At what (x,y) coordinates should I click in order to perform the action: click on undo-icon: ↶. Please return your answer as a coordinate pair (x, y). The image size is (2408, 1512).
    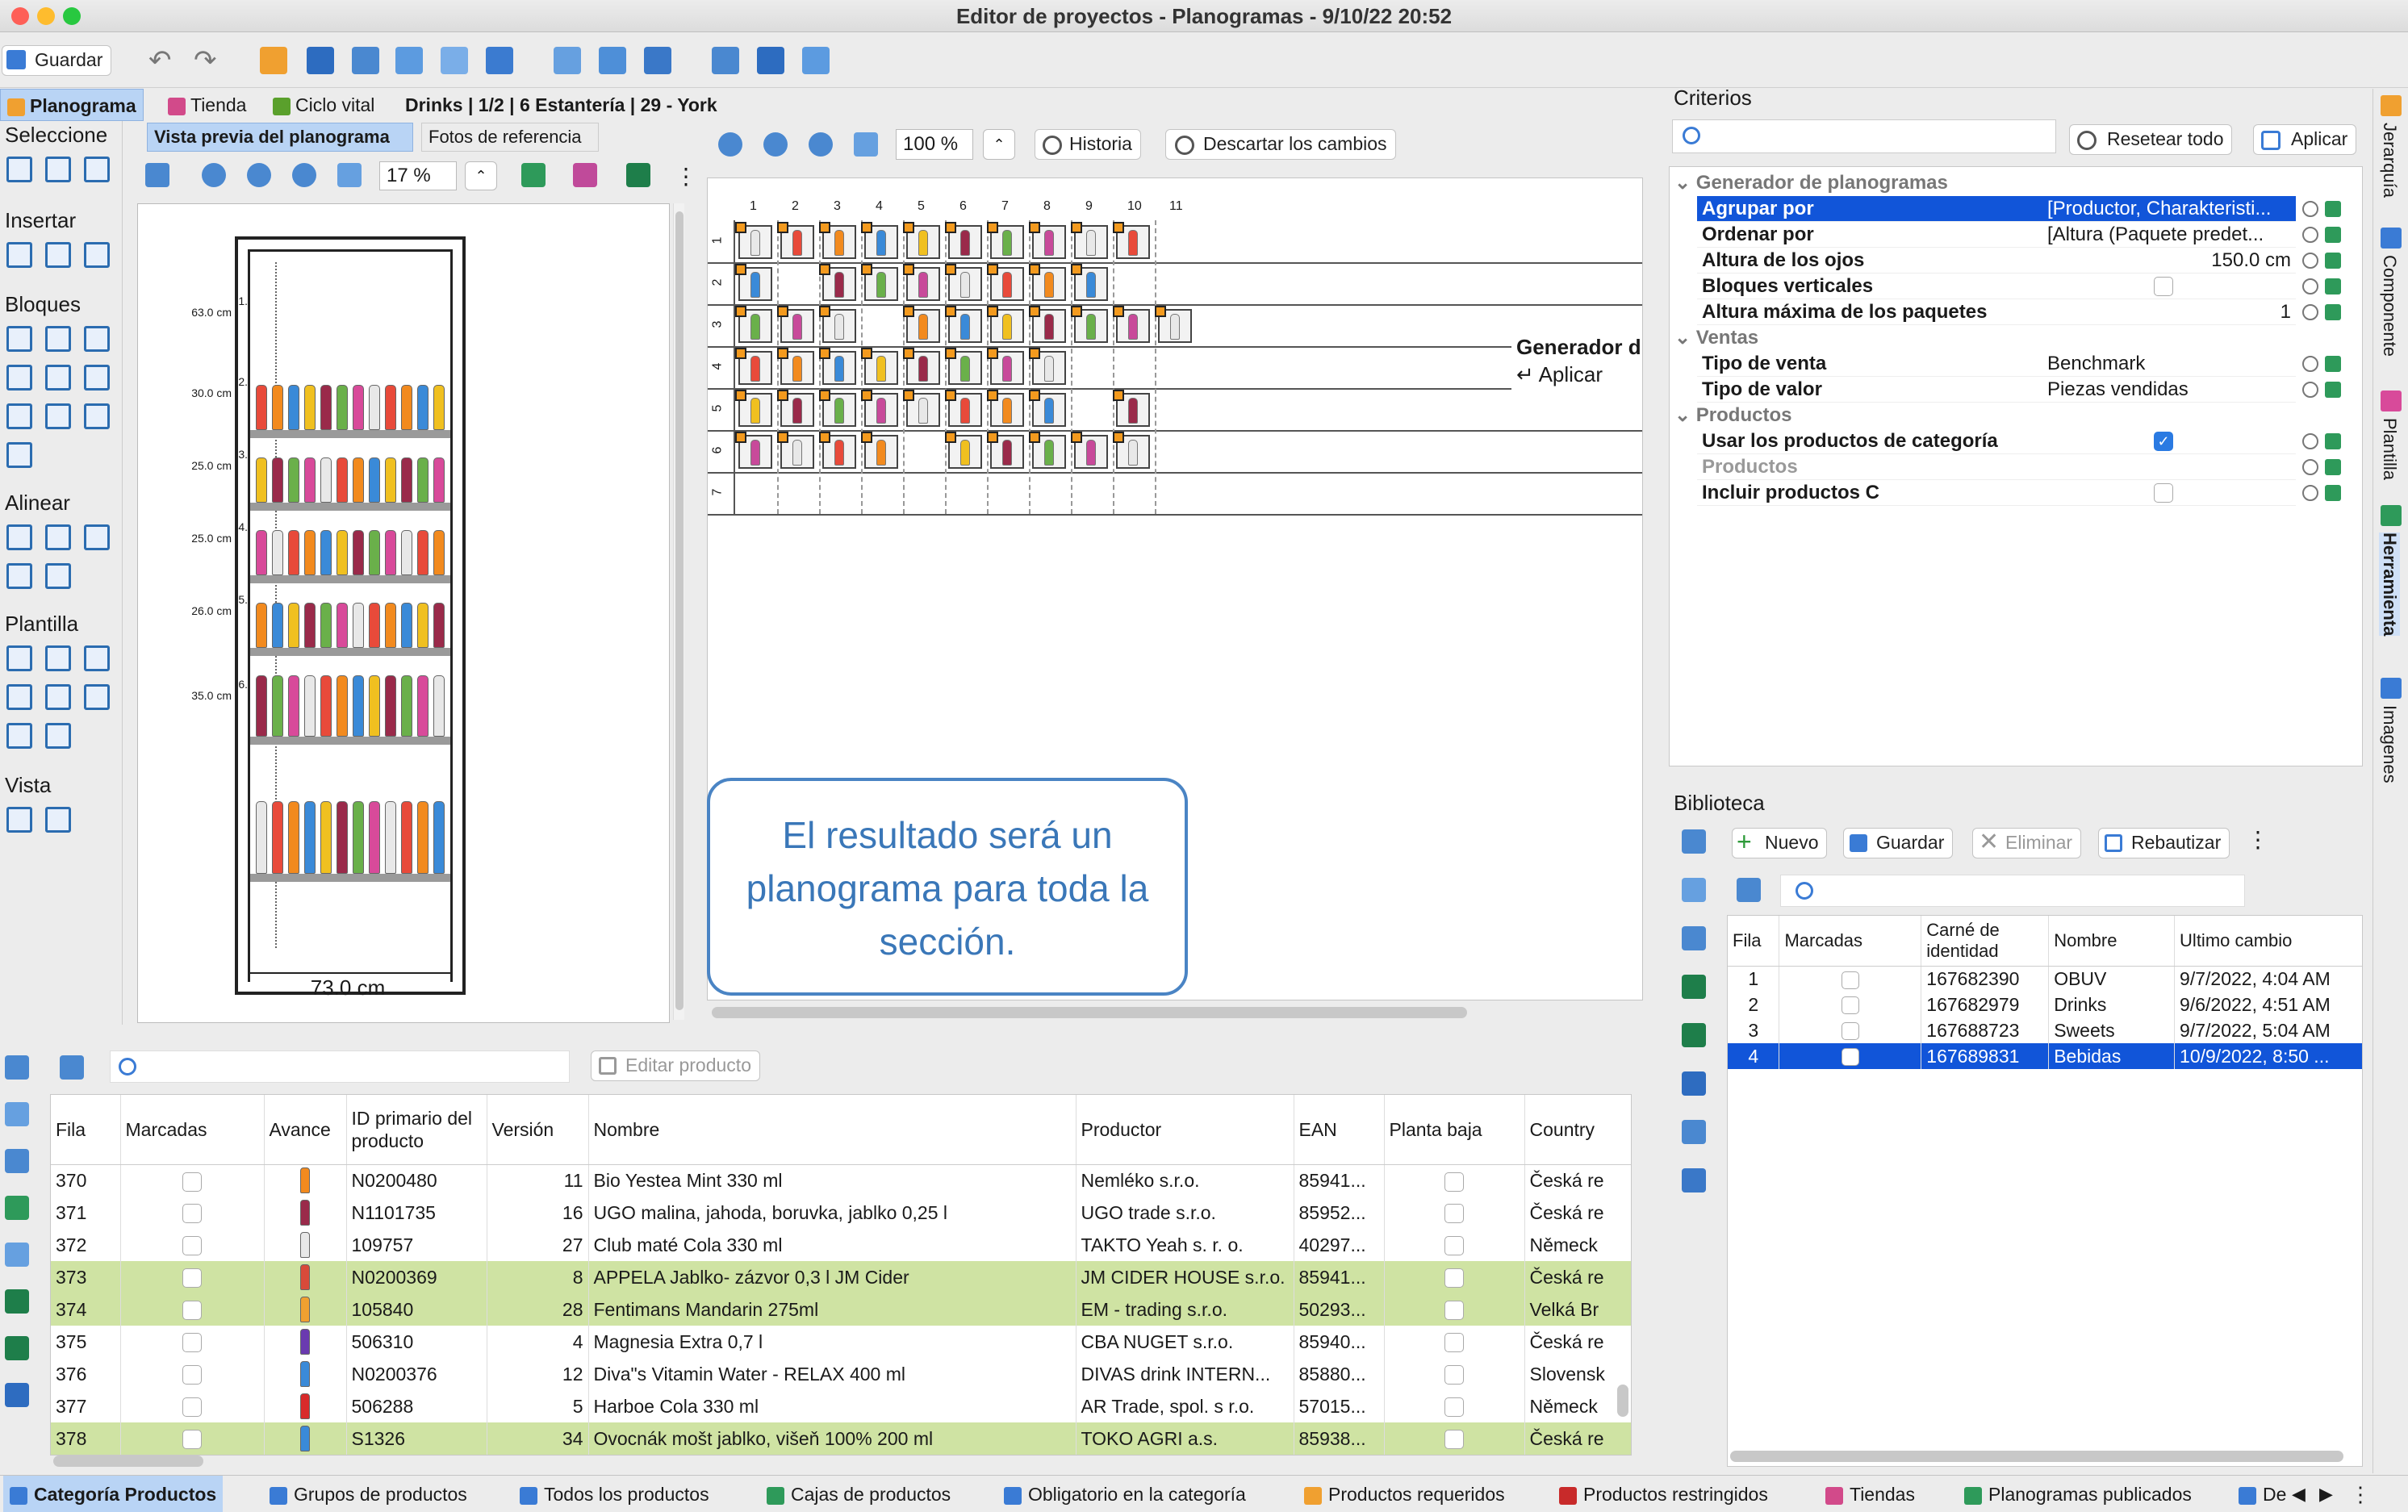
    Looking at the image, I should click on (162, 60).